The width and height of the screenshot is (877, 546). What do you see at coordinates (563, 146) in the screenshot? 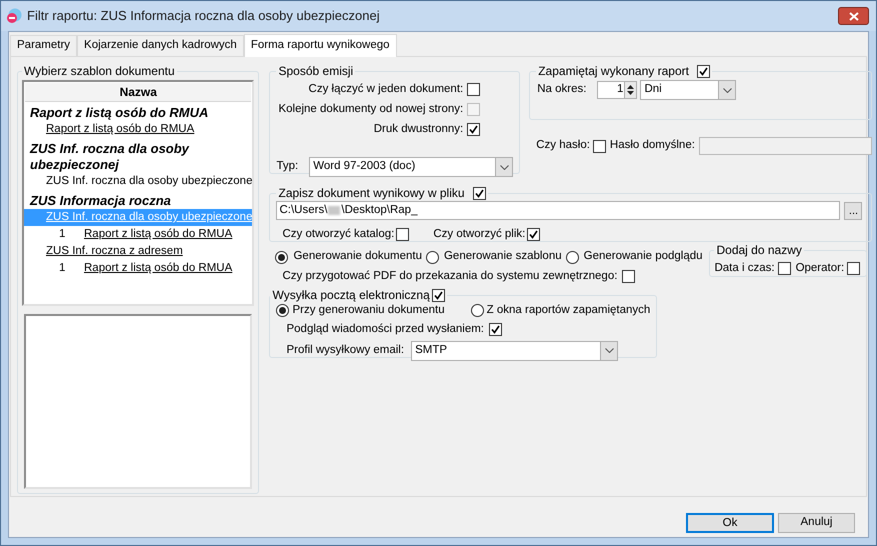
I see `field-label: Czy hasło:` at bounding box center [563, 146].